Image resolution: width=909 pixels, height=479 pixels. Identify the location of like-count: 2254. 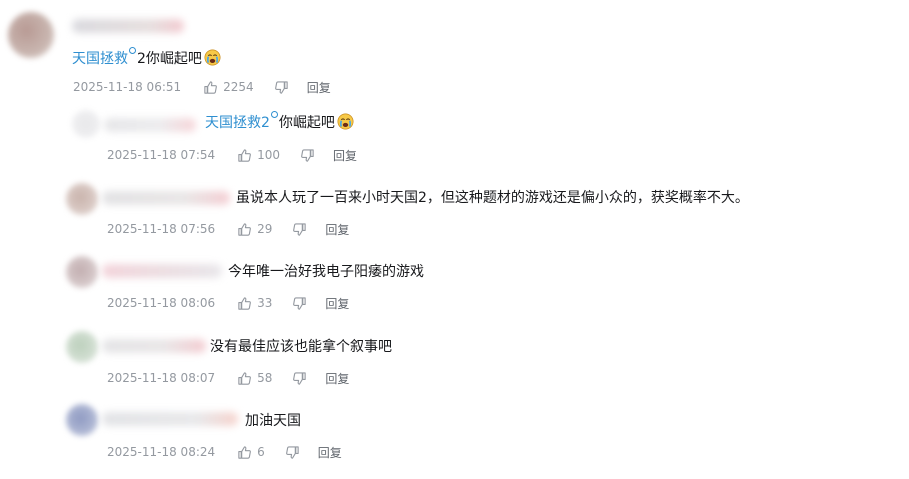
(238, 87).